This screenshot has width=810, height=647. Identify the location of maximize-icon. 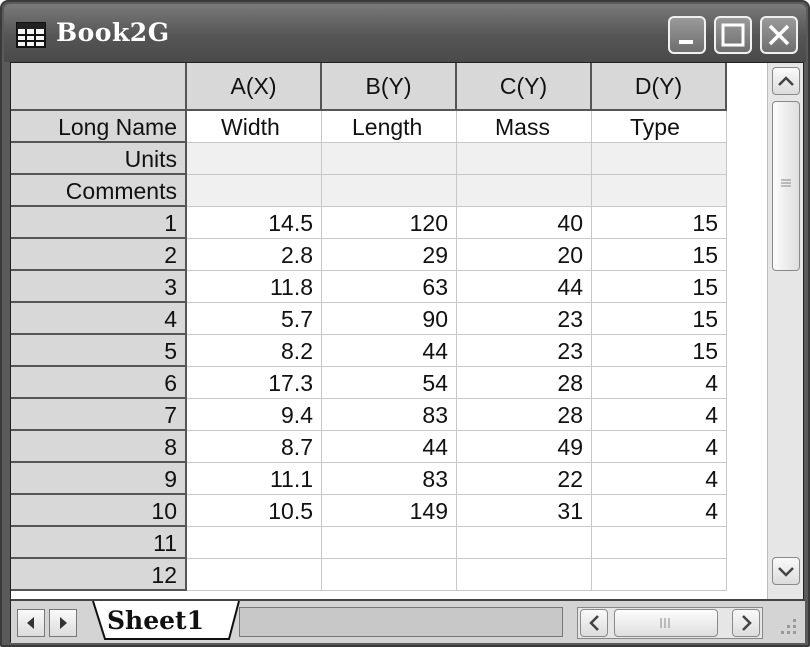
(733, 35).